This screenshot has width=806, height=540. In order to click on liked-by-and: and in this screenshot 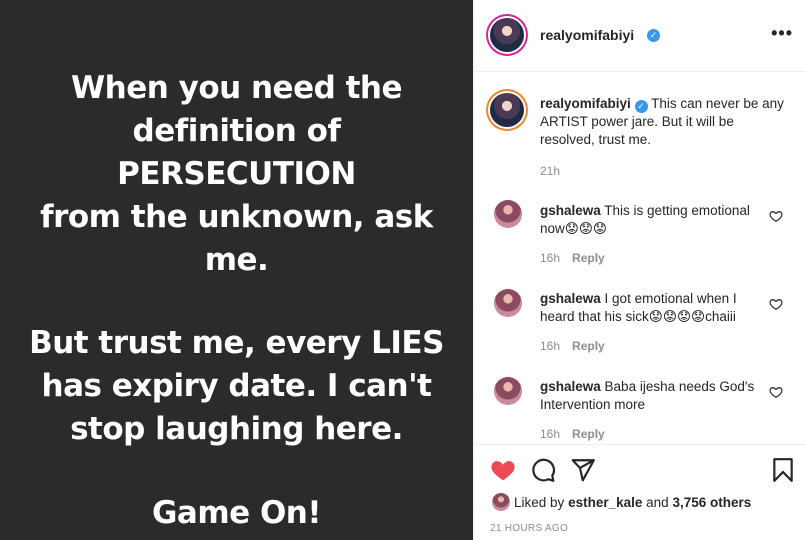, I will do `click(657, 502)`.